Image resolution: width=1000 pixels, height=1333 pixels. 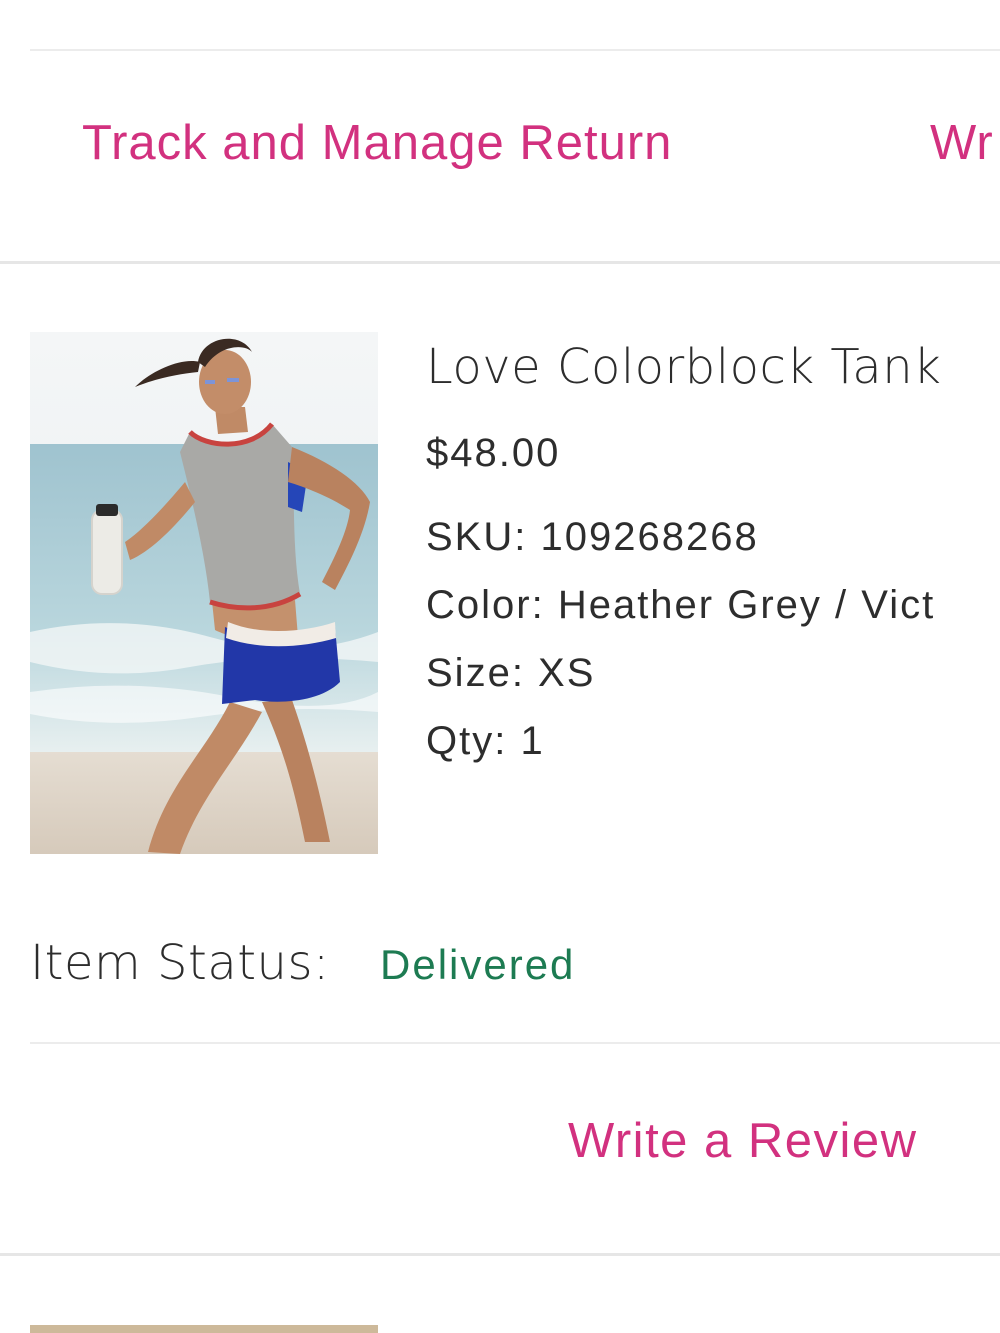 I want to click on order-actions-row: Track and Manage Return Wr, so click(x=541, y=150).